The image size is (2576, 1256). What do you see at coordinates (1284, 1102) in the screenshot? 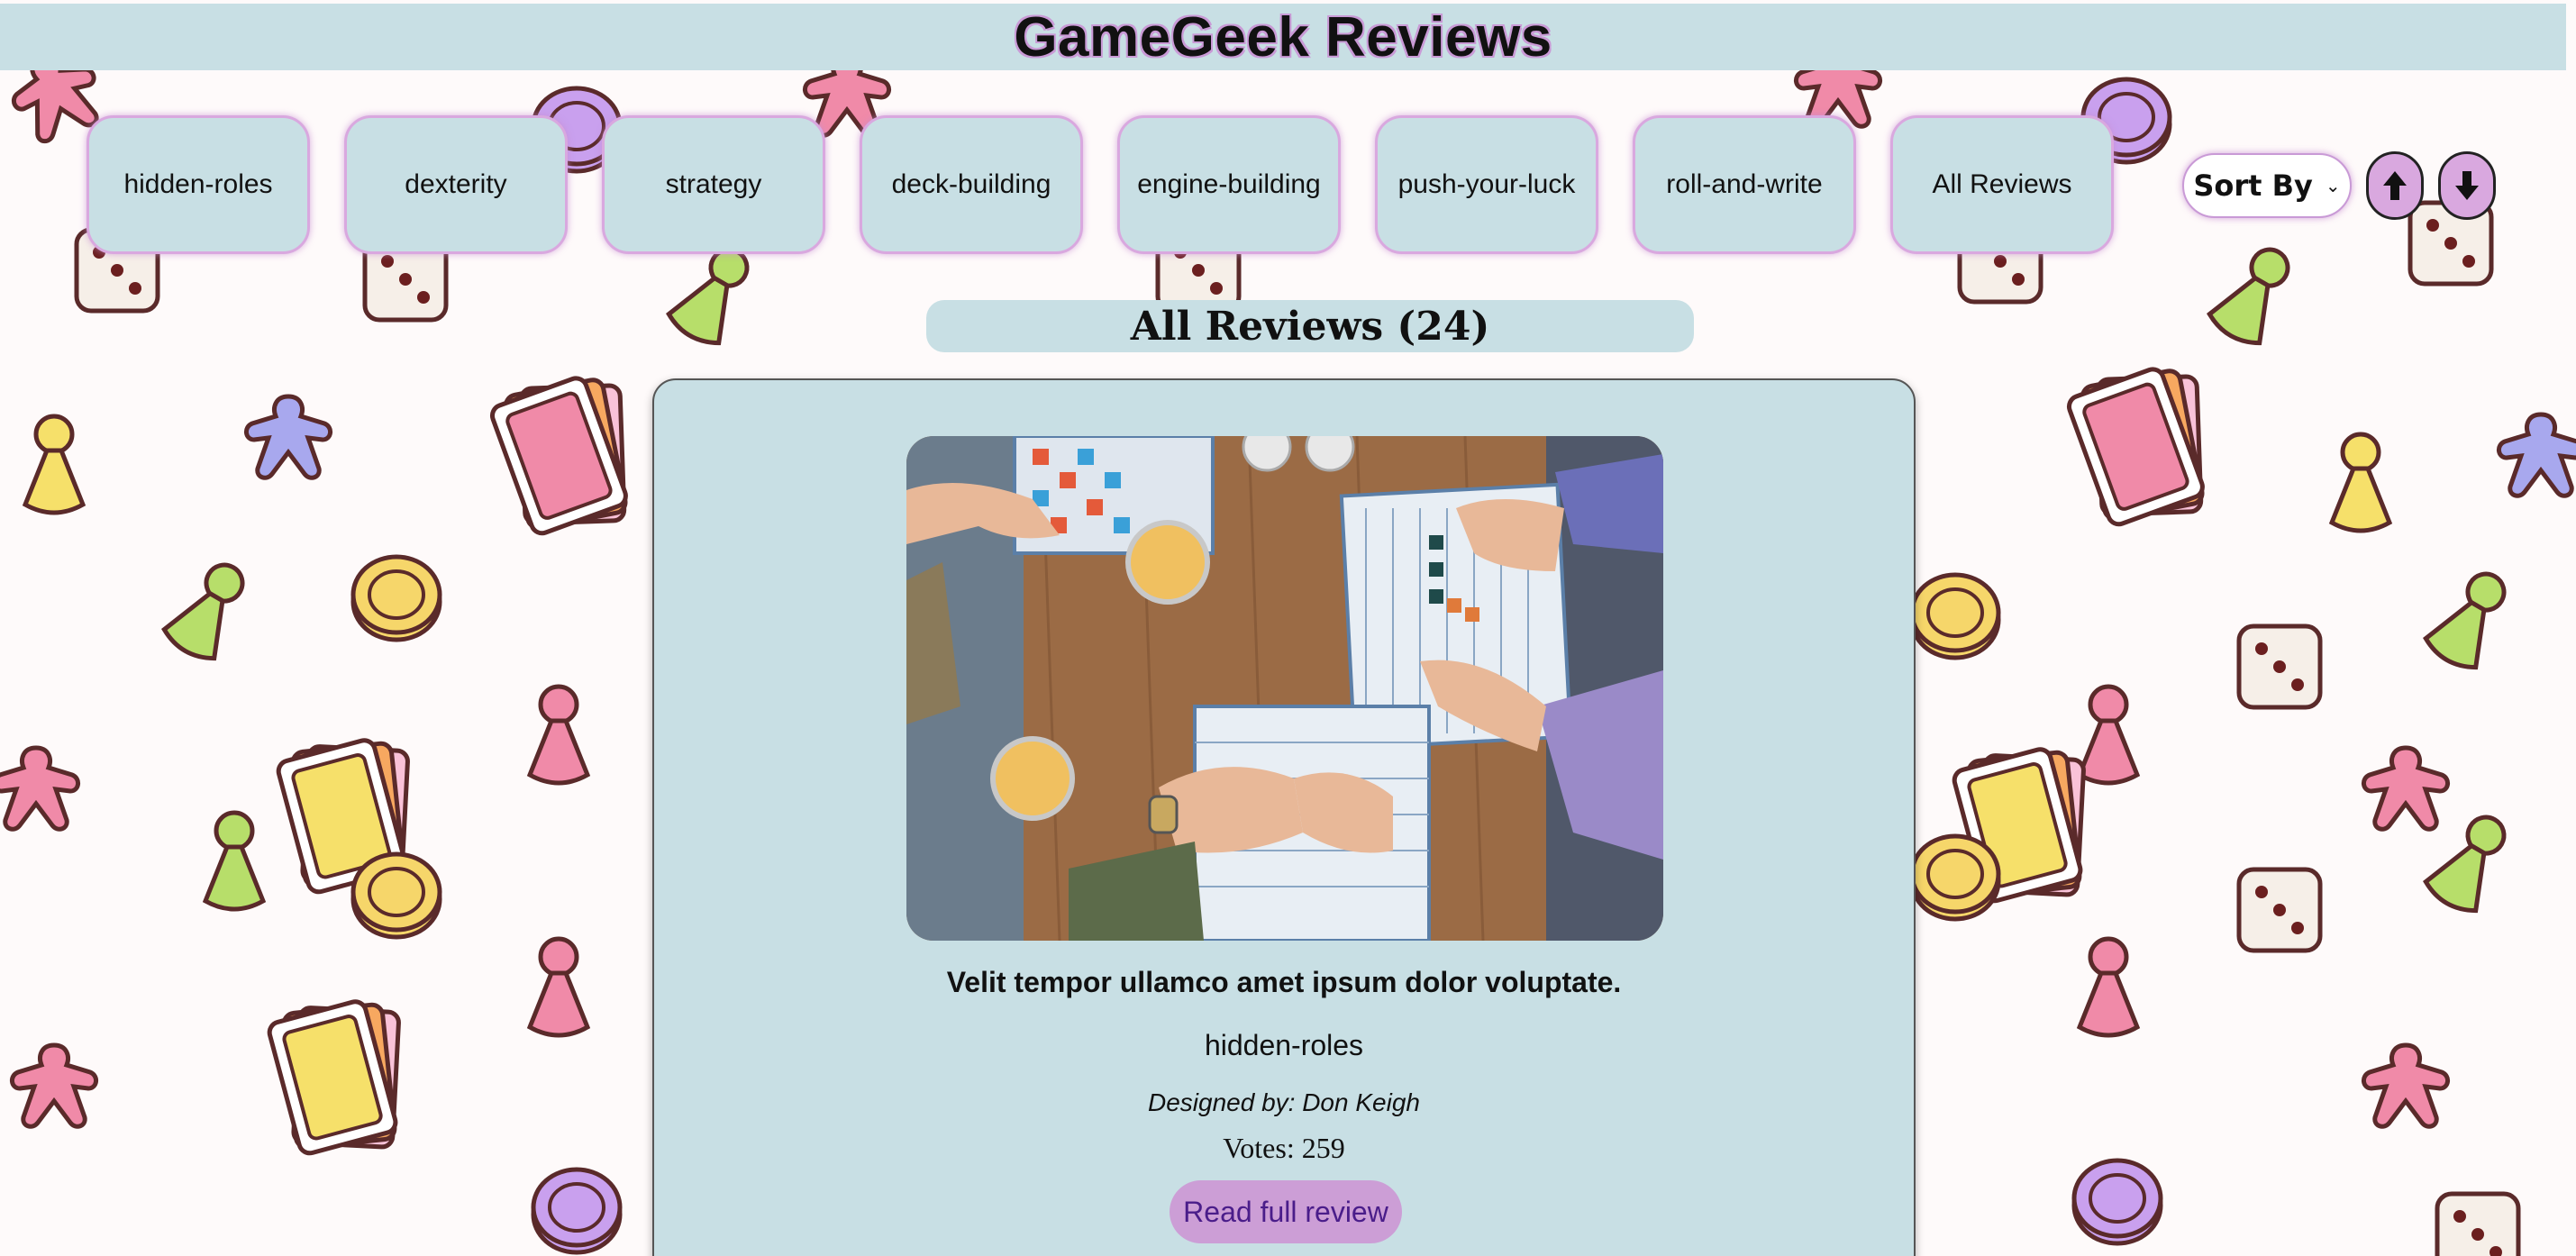
I see `review-designer: Designed by: Don Keigh` at bounding box center [1284, 1102].